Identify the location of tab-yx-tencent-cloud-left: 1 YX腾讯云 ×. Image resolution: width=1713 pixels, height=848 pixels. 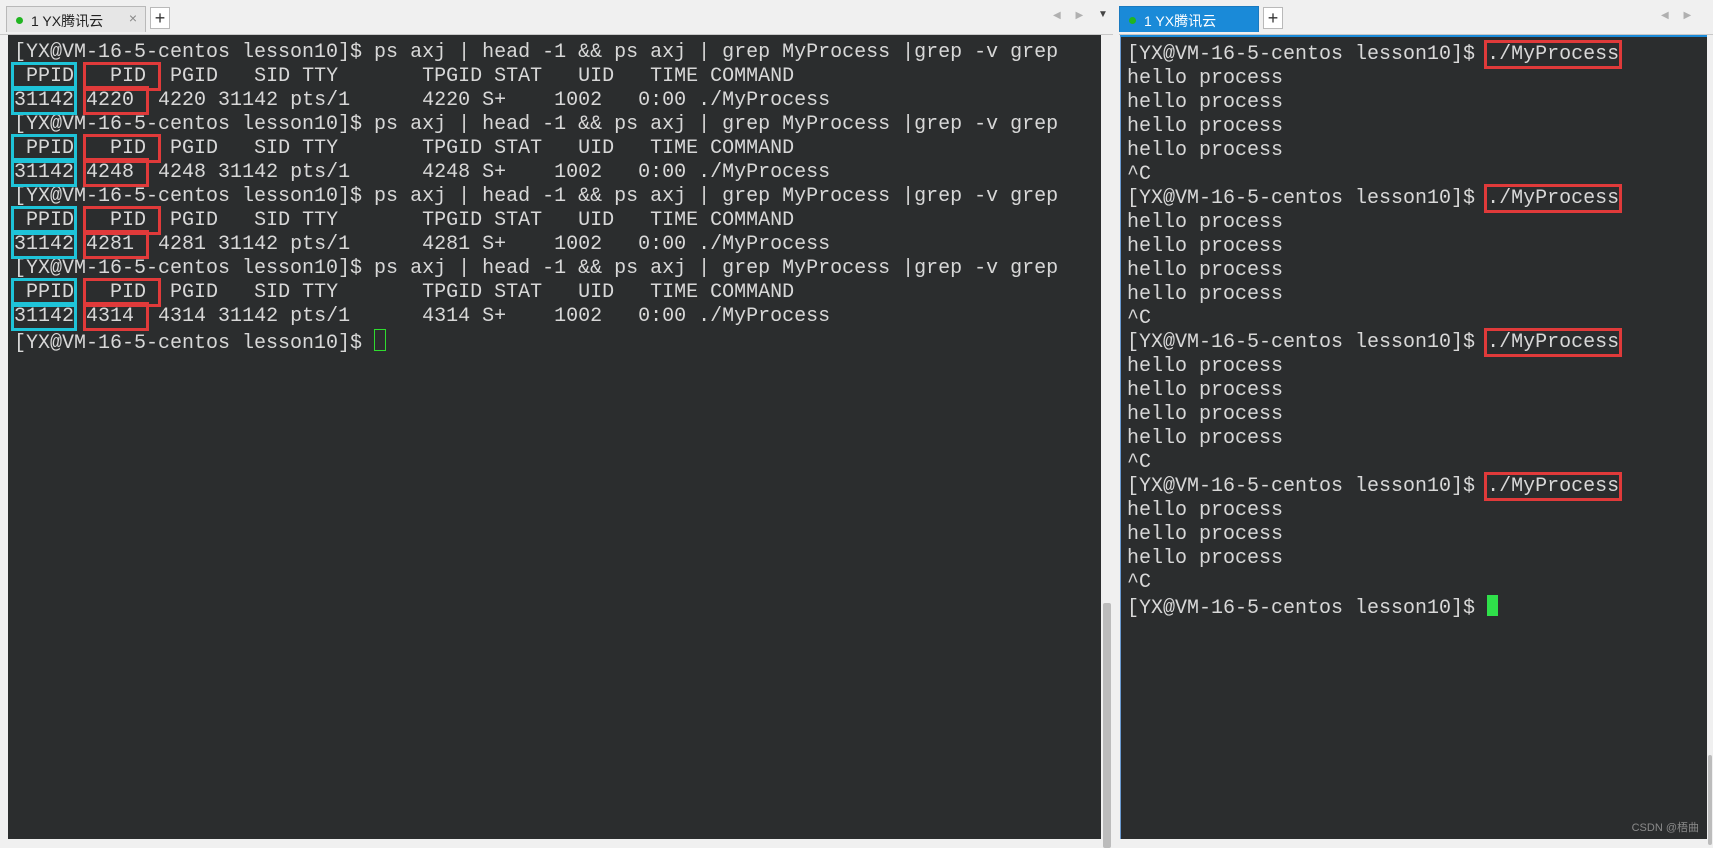
(76, 19).